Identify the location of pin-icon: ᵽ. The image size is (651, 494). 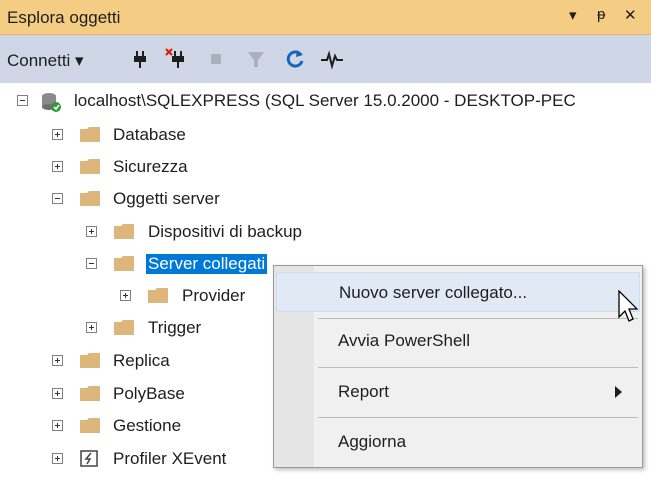
(601, 14).